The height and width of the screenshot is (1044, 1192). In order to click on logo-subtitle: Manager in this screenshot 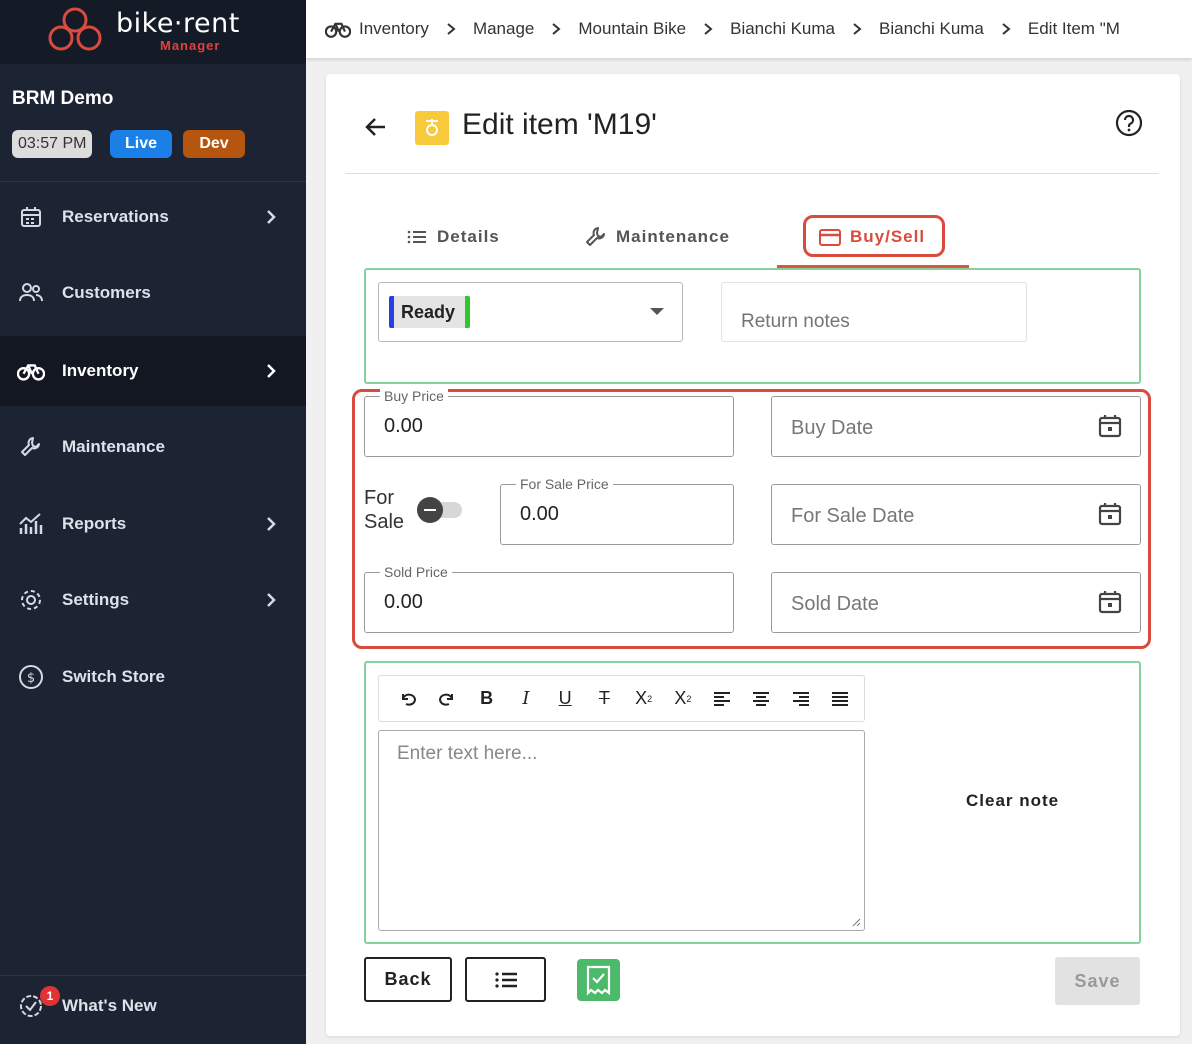, I will do `click(190, 45)`.